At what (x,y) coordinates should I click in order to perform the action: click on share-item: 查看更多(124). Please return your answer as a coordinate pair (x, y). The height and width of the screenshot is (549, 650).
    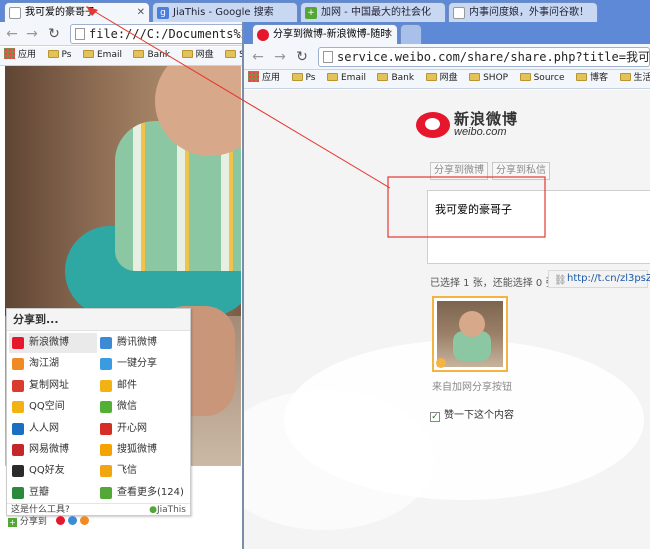
    Looking at the image, I should click on (141, 493).